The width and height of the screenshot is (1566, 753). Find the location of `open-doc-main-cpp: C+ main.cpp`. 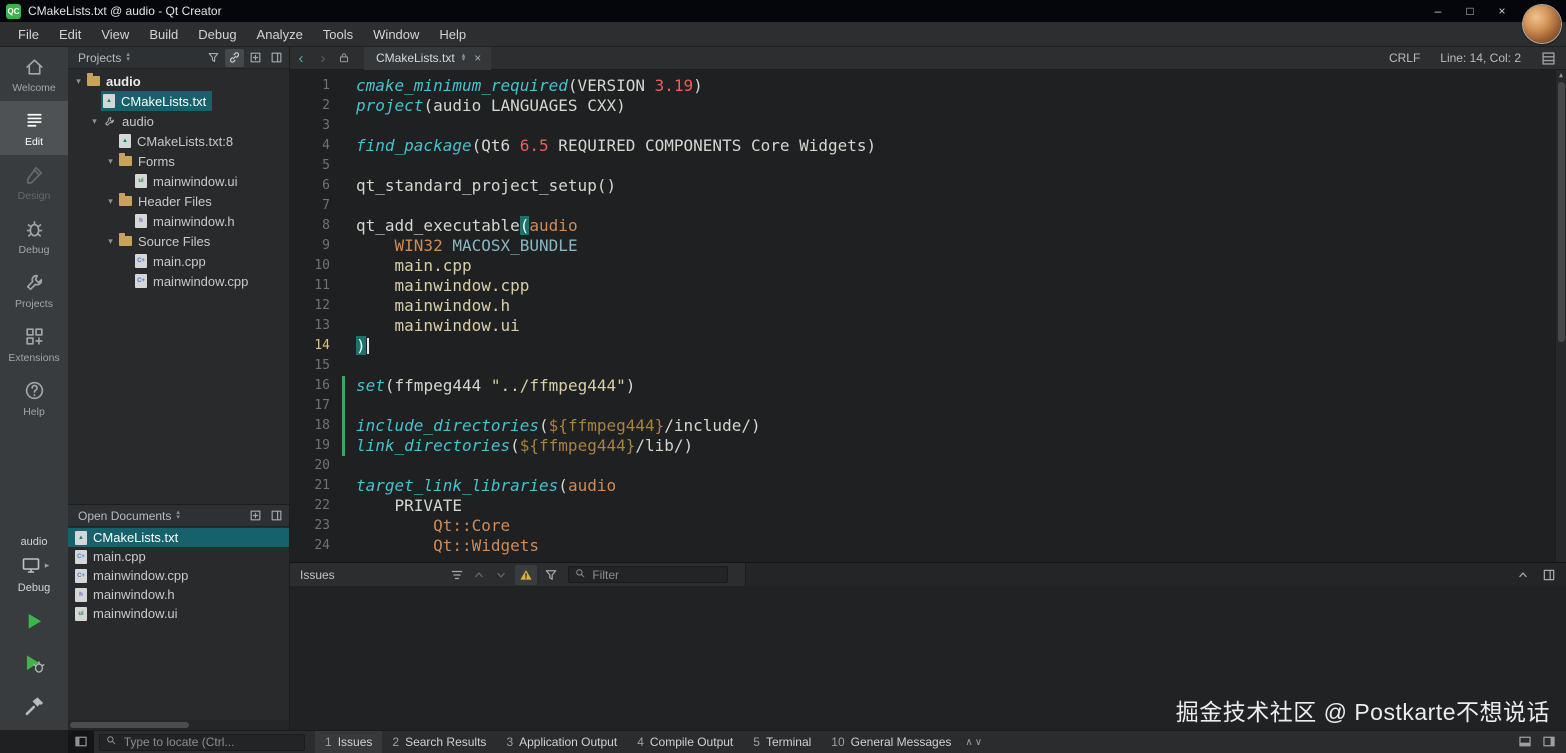

open-doc-main-cpp: C+ main.cpp is located at coordinates (178, 556).